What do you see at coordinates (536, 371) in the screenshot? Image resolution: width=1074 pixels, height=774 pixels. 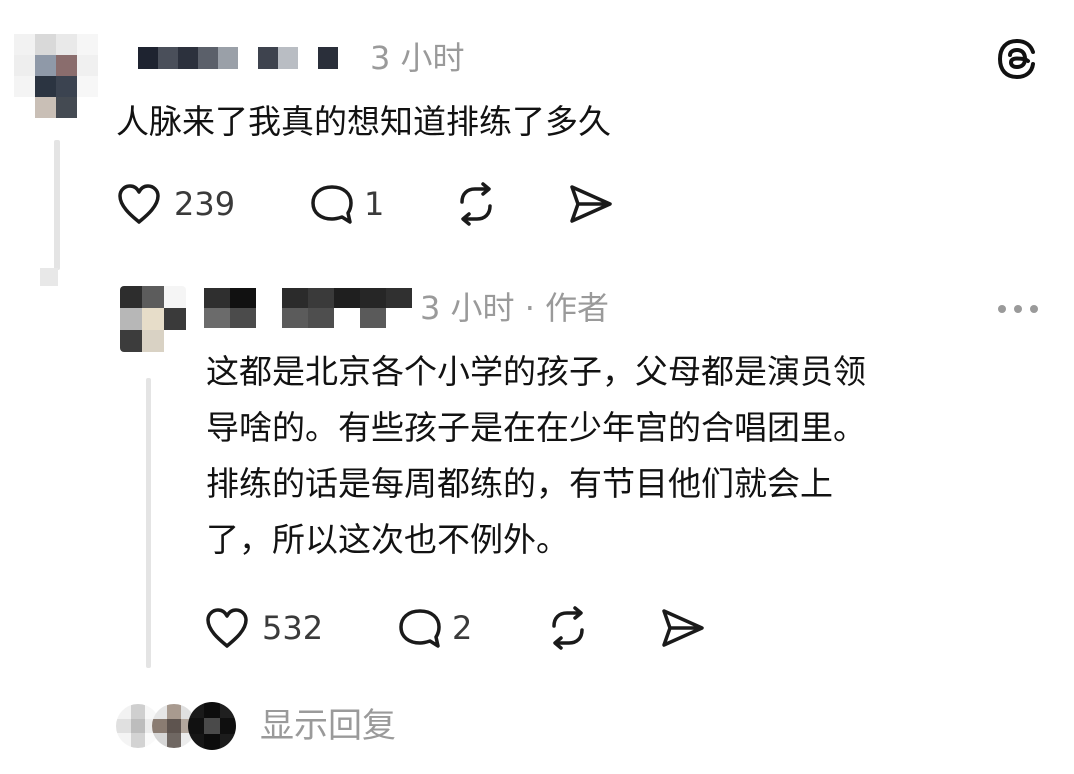 I see `comment-line: 这都是北京各个小学的孩子，父母都是演员领` at bounding box center [536, 371].